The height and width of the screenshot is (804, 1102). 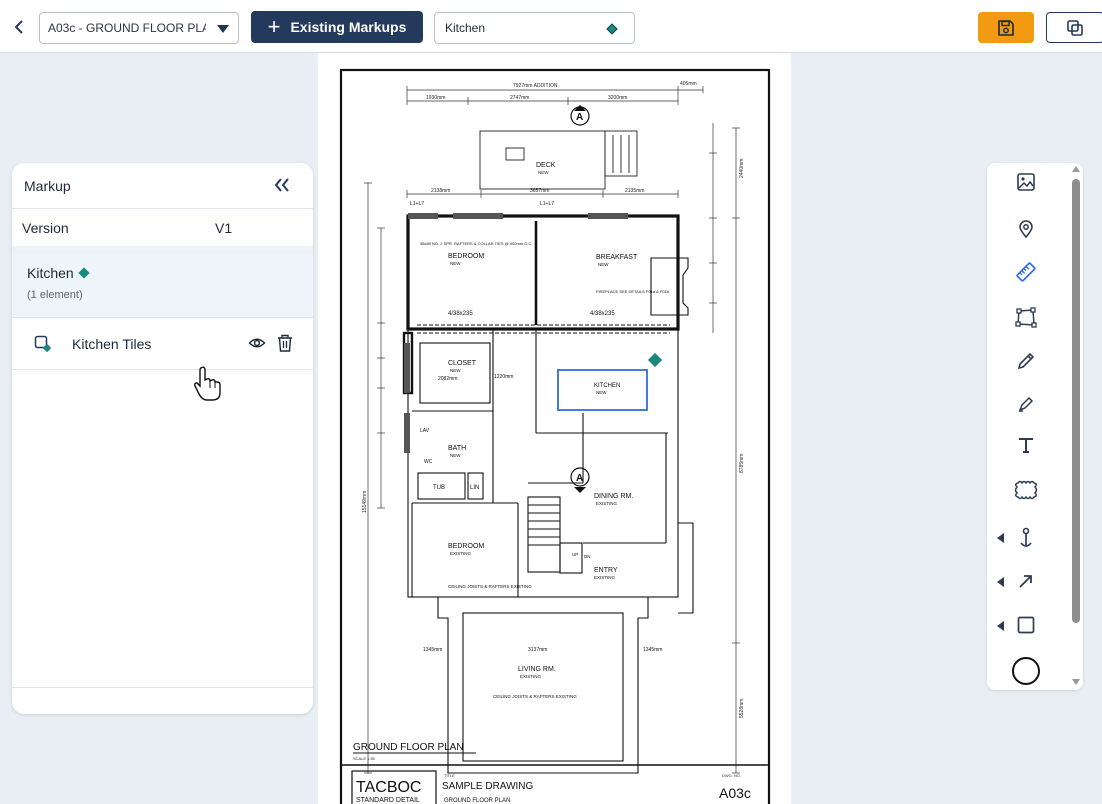 What do you see at coordinates (735, 793) in the screenshot?
I see `titleblock-dwg-no: A03c` at bounding box center [735, 793].